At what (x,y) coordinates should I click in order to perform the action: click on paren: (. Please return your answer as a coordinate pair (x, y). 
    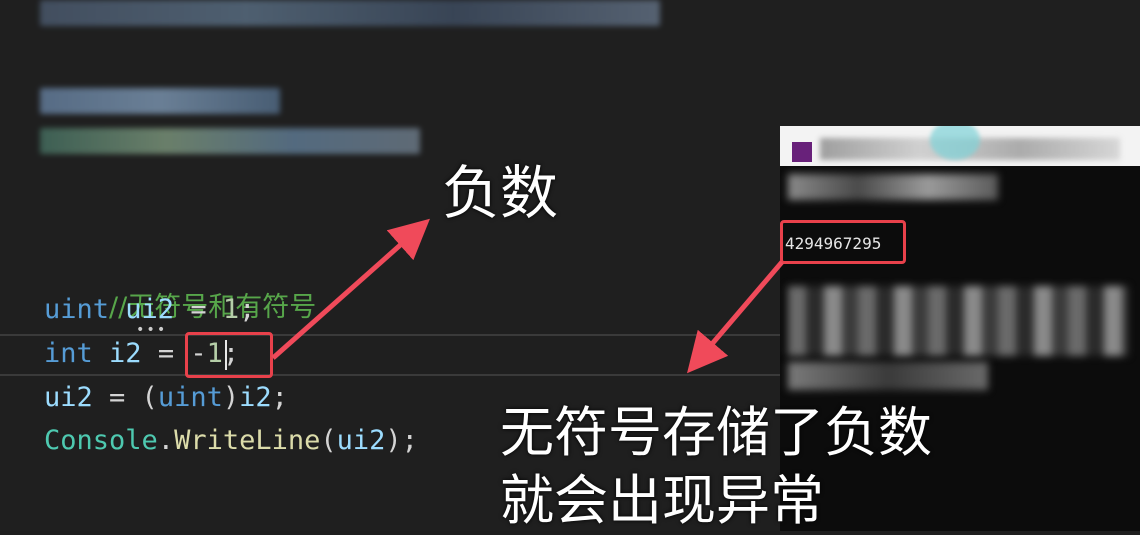
    Looking at the image, I should click on (328, 440).